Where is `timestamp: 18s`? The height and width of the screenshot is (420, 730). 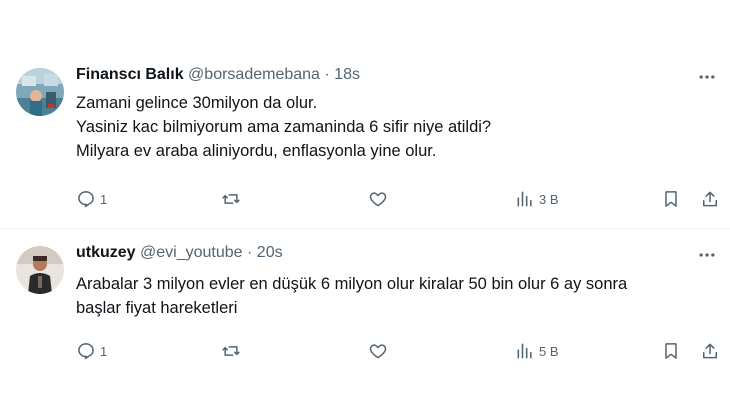 timestamp: 18s is located at coordinates (347, 74).